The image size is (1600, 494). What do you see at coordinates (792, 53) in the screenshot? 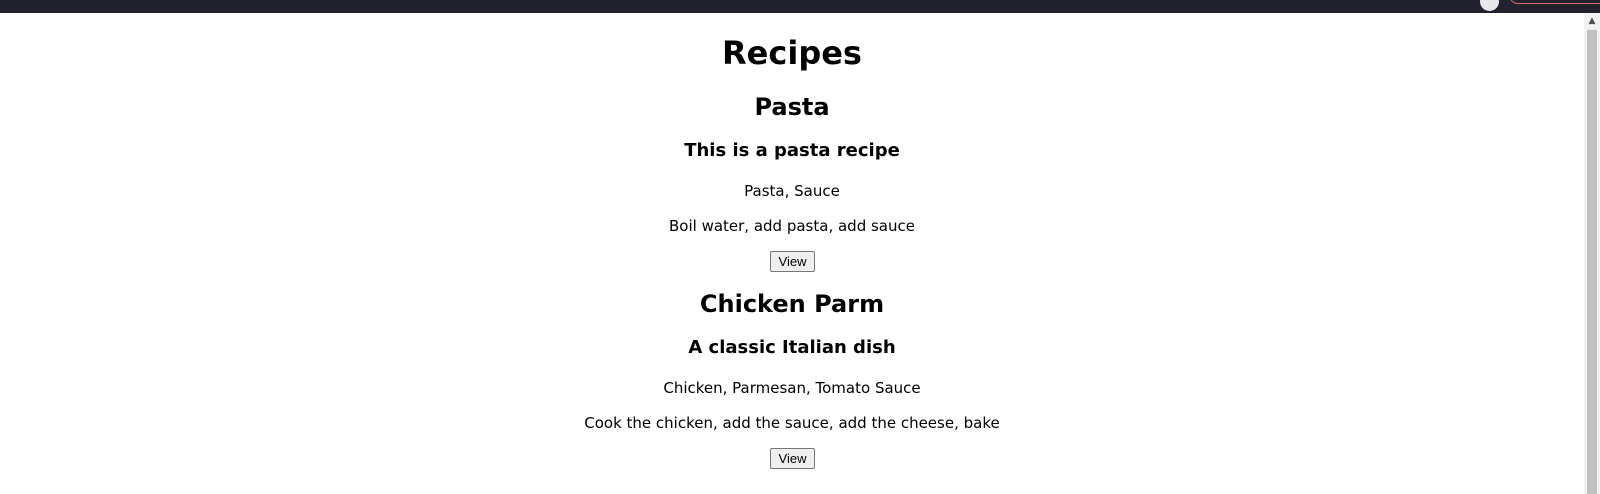
I see `page-title: Recipes` at bounding box center [792, 53].